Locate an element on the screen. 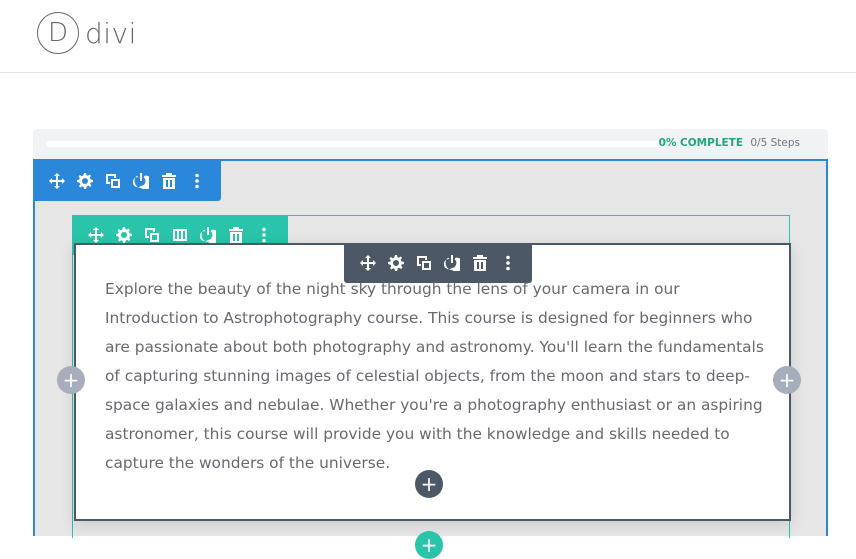 This screenshot has width=856, height=559. logo-text: divi is located at coordinates (111, 33).